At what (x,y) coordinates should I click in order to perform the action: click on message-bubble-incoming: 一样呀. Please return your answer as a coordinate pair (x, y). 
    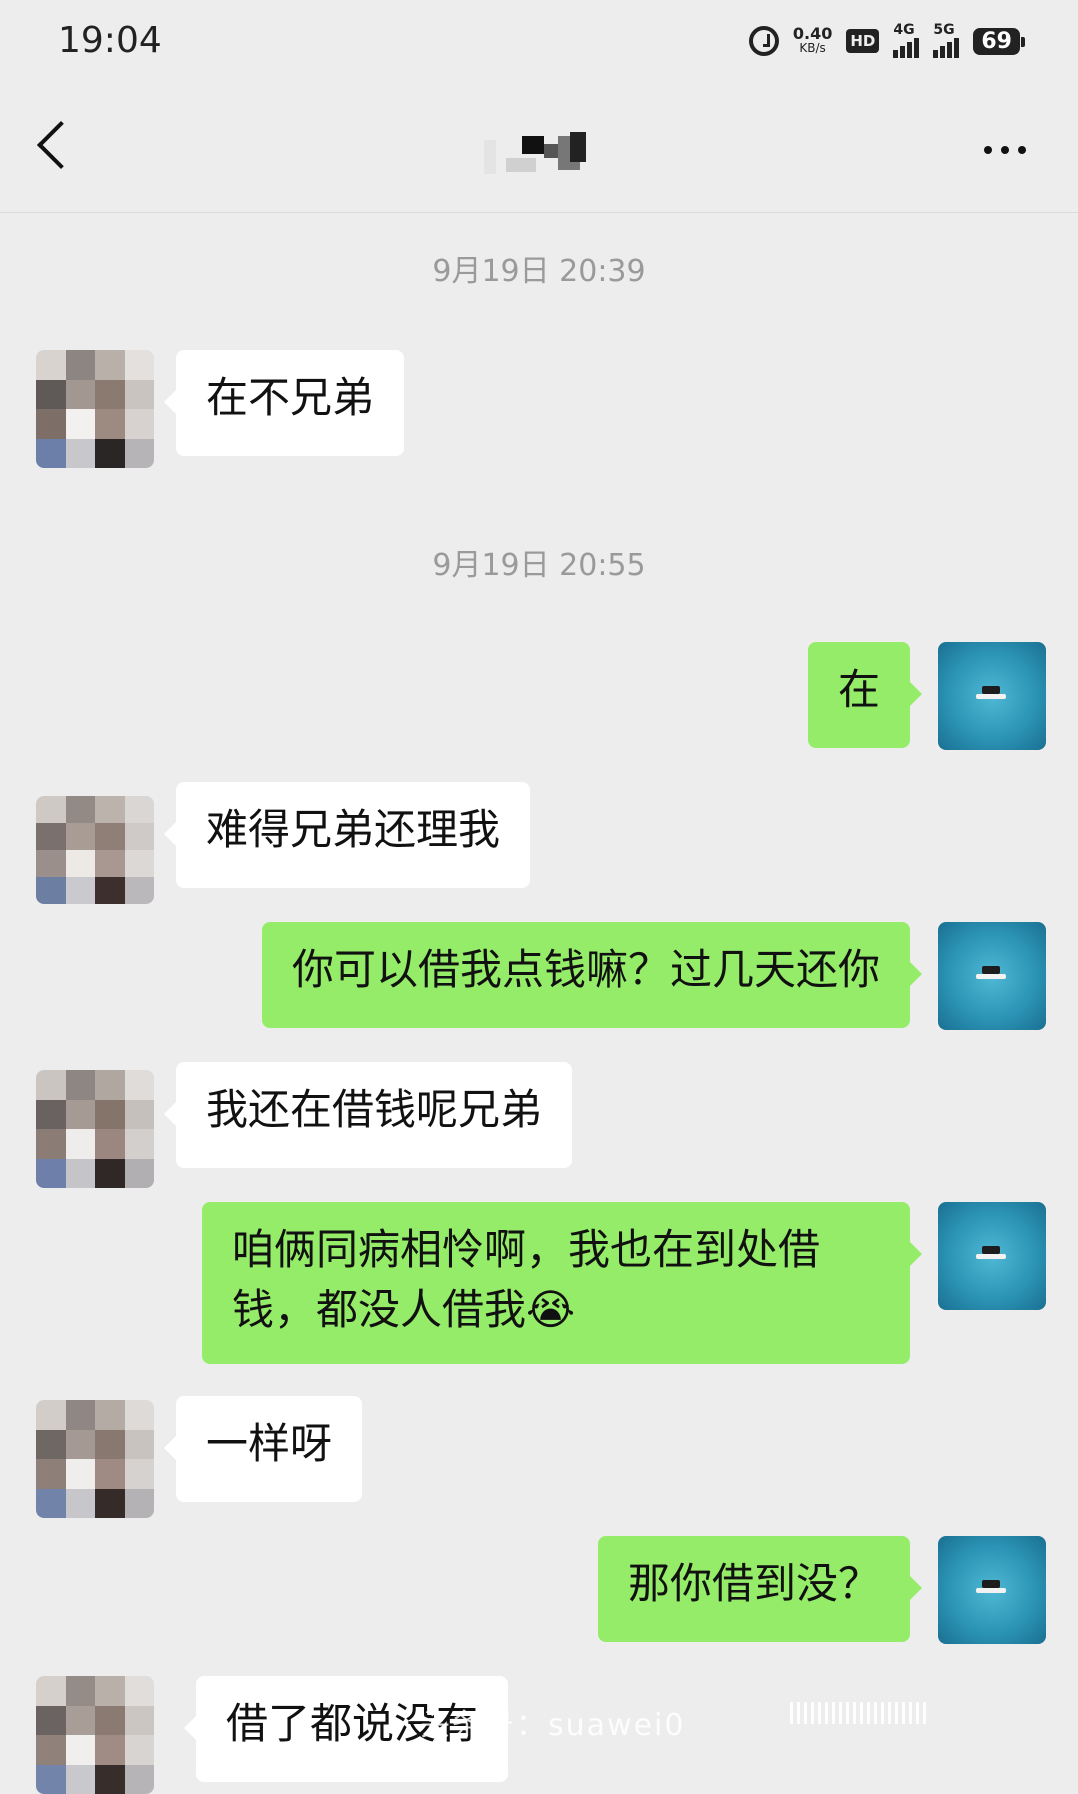
    Looking at the image, I should click on (263, 1449).